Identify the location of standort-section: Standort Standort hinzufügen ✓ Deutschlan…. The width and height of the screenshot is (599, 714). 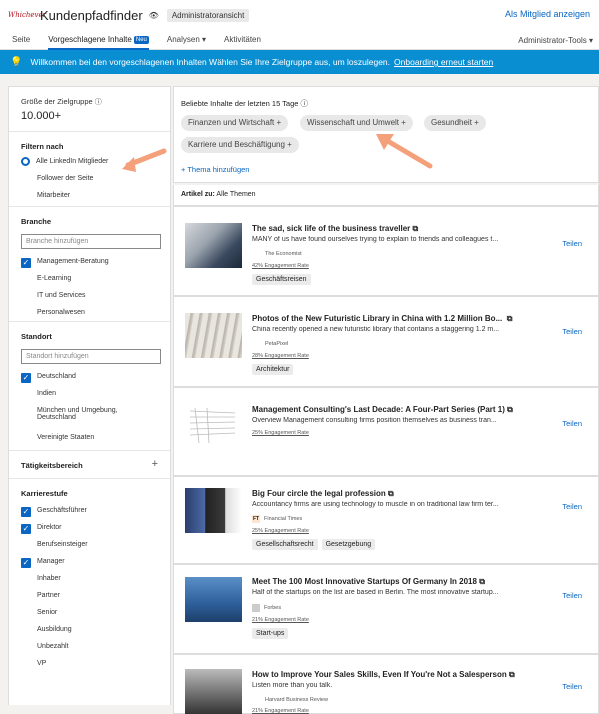
(89, 386).